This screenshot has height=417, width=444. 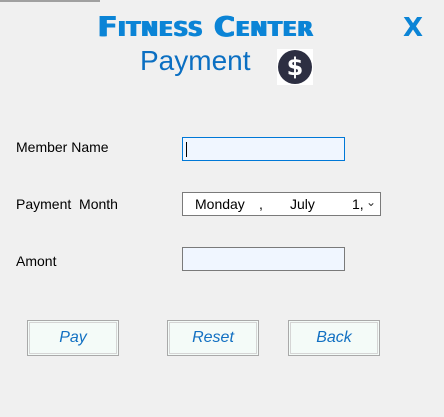 What do you see at coordinates (334, 338) in the screenshot?
I see `back-button: Back` at bounding box center [334, 338].